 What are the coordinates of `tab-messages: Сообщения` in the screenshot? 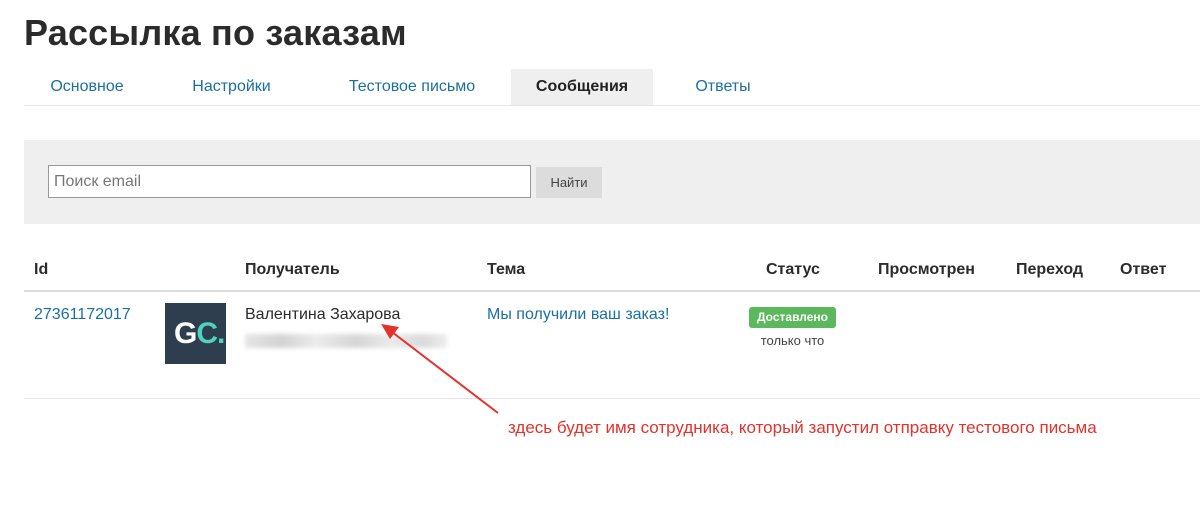 It's located at (582, 87).